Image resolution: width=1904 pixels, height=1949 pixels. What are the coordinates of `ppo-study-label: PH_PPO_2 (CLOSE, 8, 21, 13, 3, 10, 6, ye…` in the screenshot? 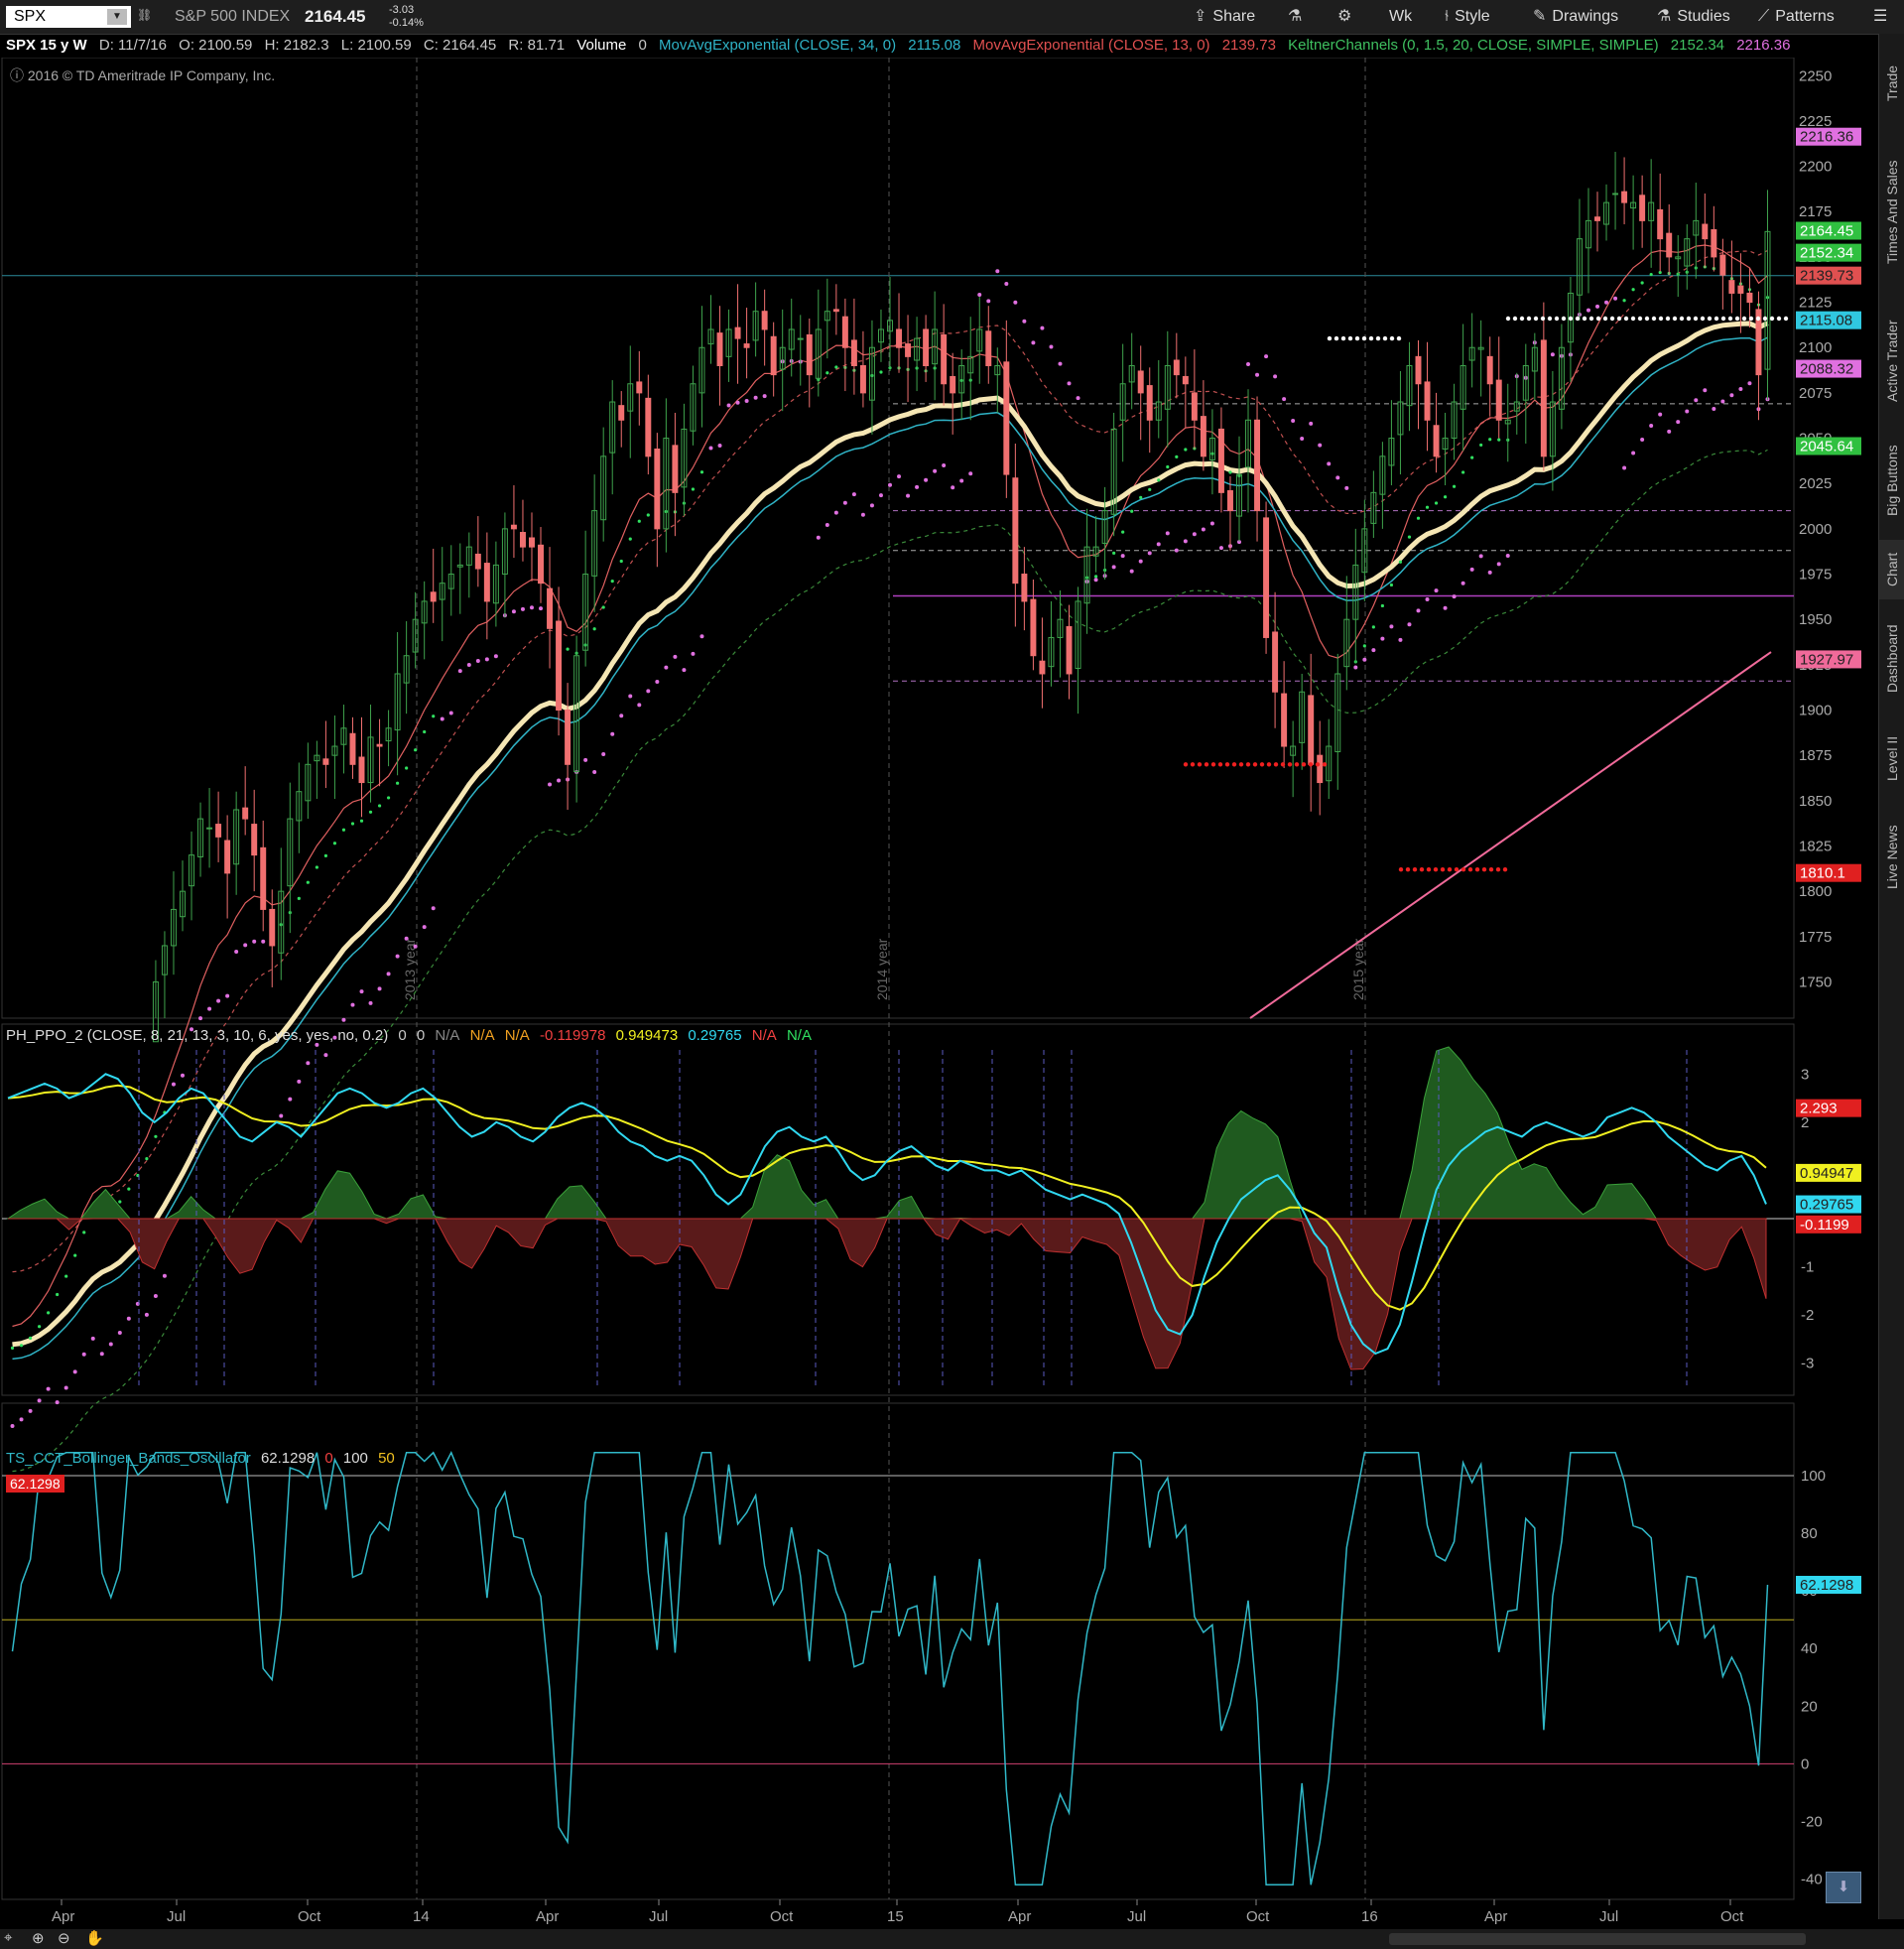 It's located at (412, 1036).